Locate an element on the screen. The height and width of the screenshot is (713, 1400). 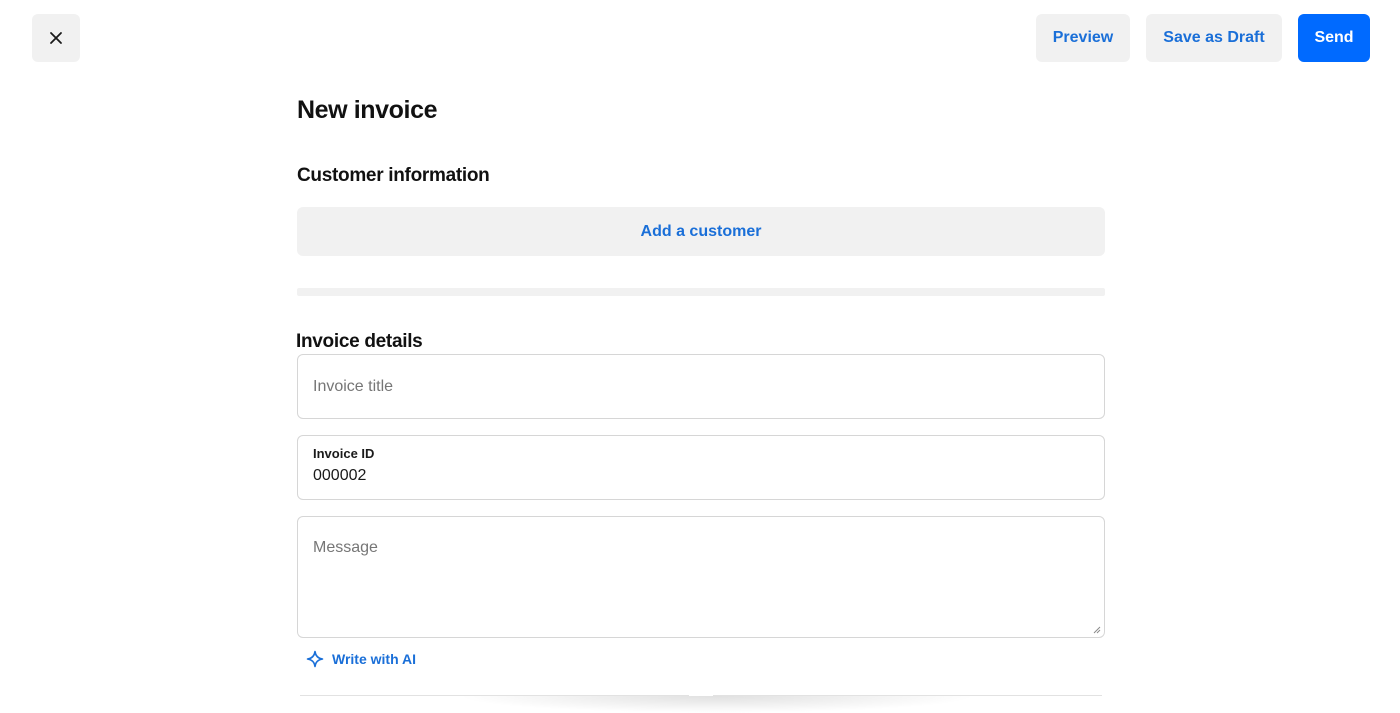
bottom-shadow is located at coordinates (717, 704).